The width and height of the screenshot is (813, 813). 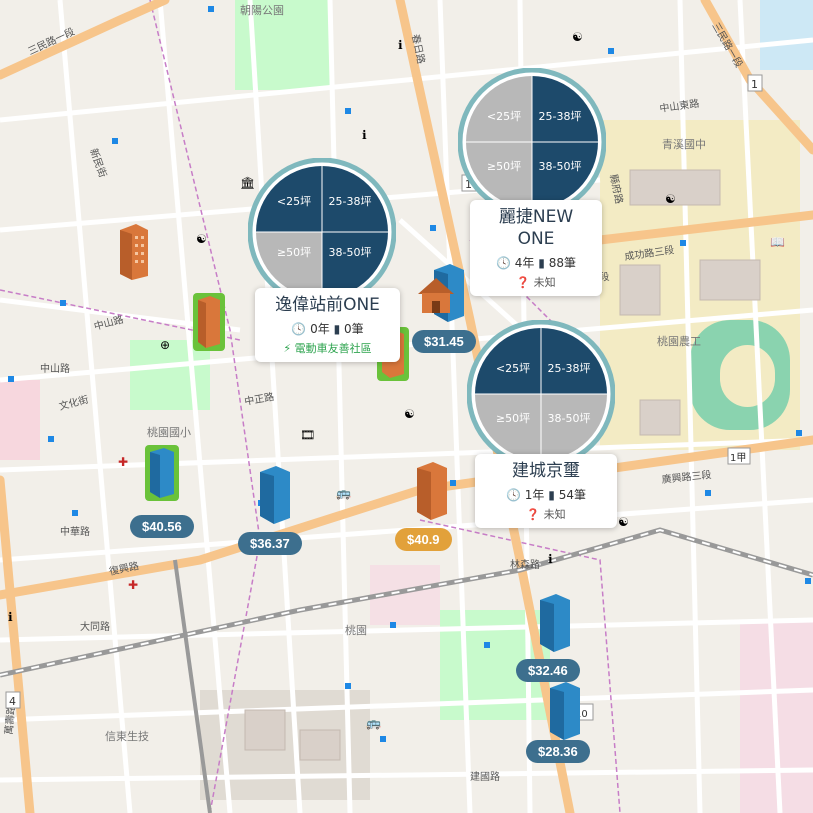 I want to click on street-label: 中華路, so click(x=75, y=531).